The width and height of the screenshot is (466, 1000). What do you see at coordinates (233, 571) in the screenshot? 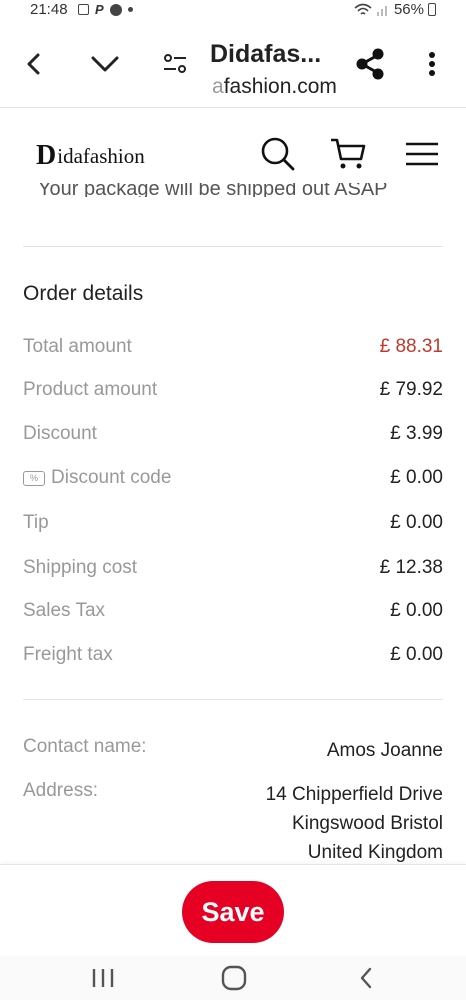
I see `shipping-cost-row: Shipping cost £ 12.38` at bounding box center [233, 571].